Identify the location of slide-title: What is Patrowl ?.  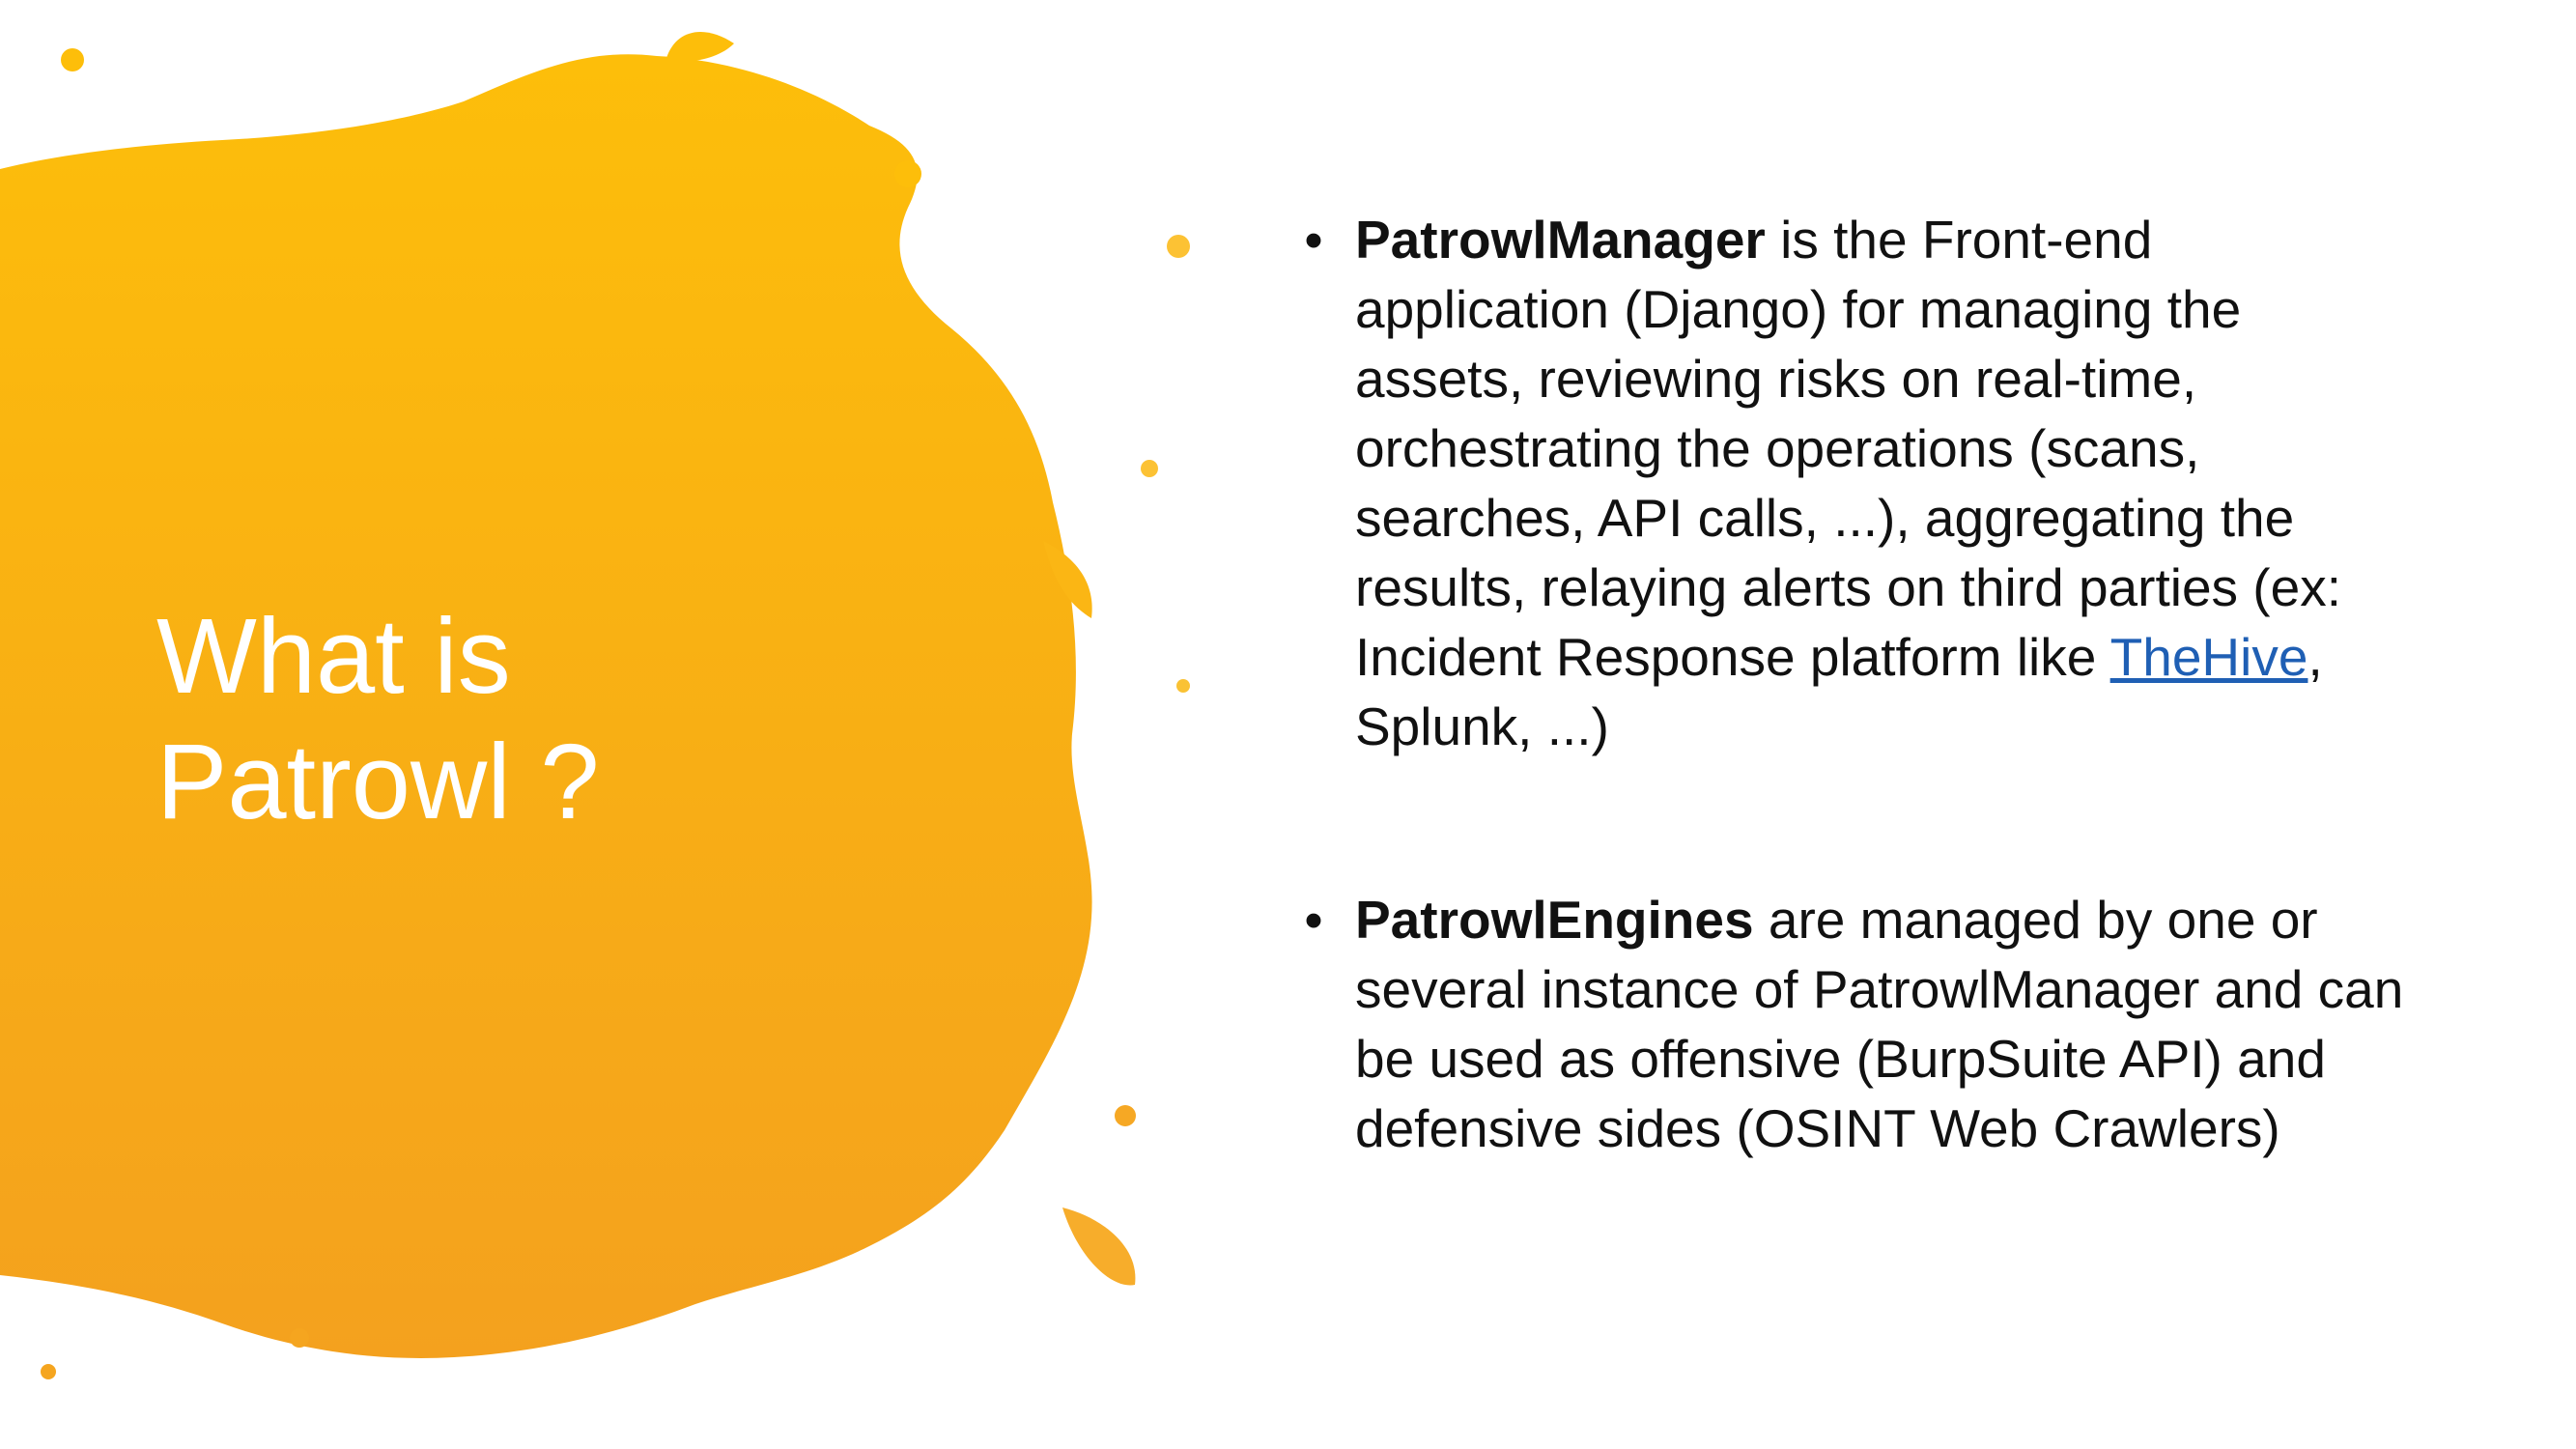
(494, 719).